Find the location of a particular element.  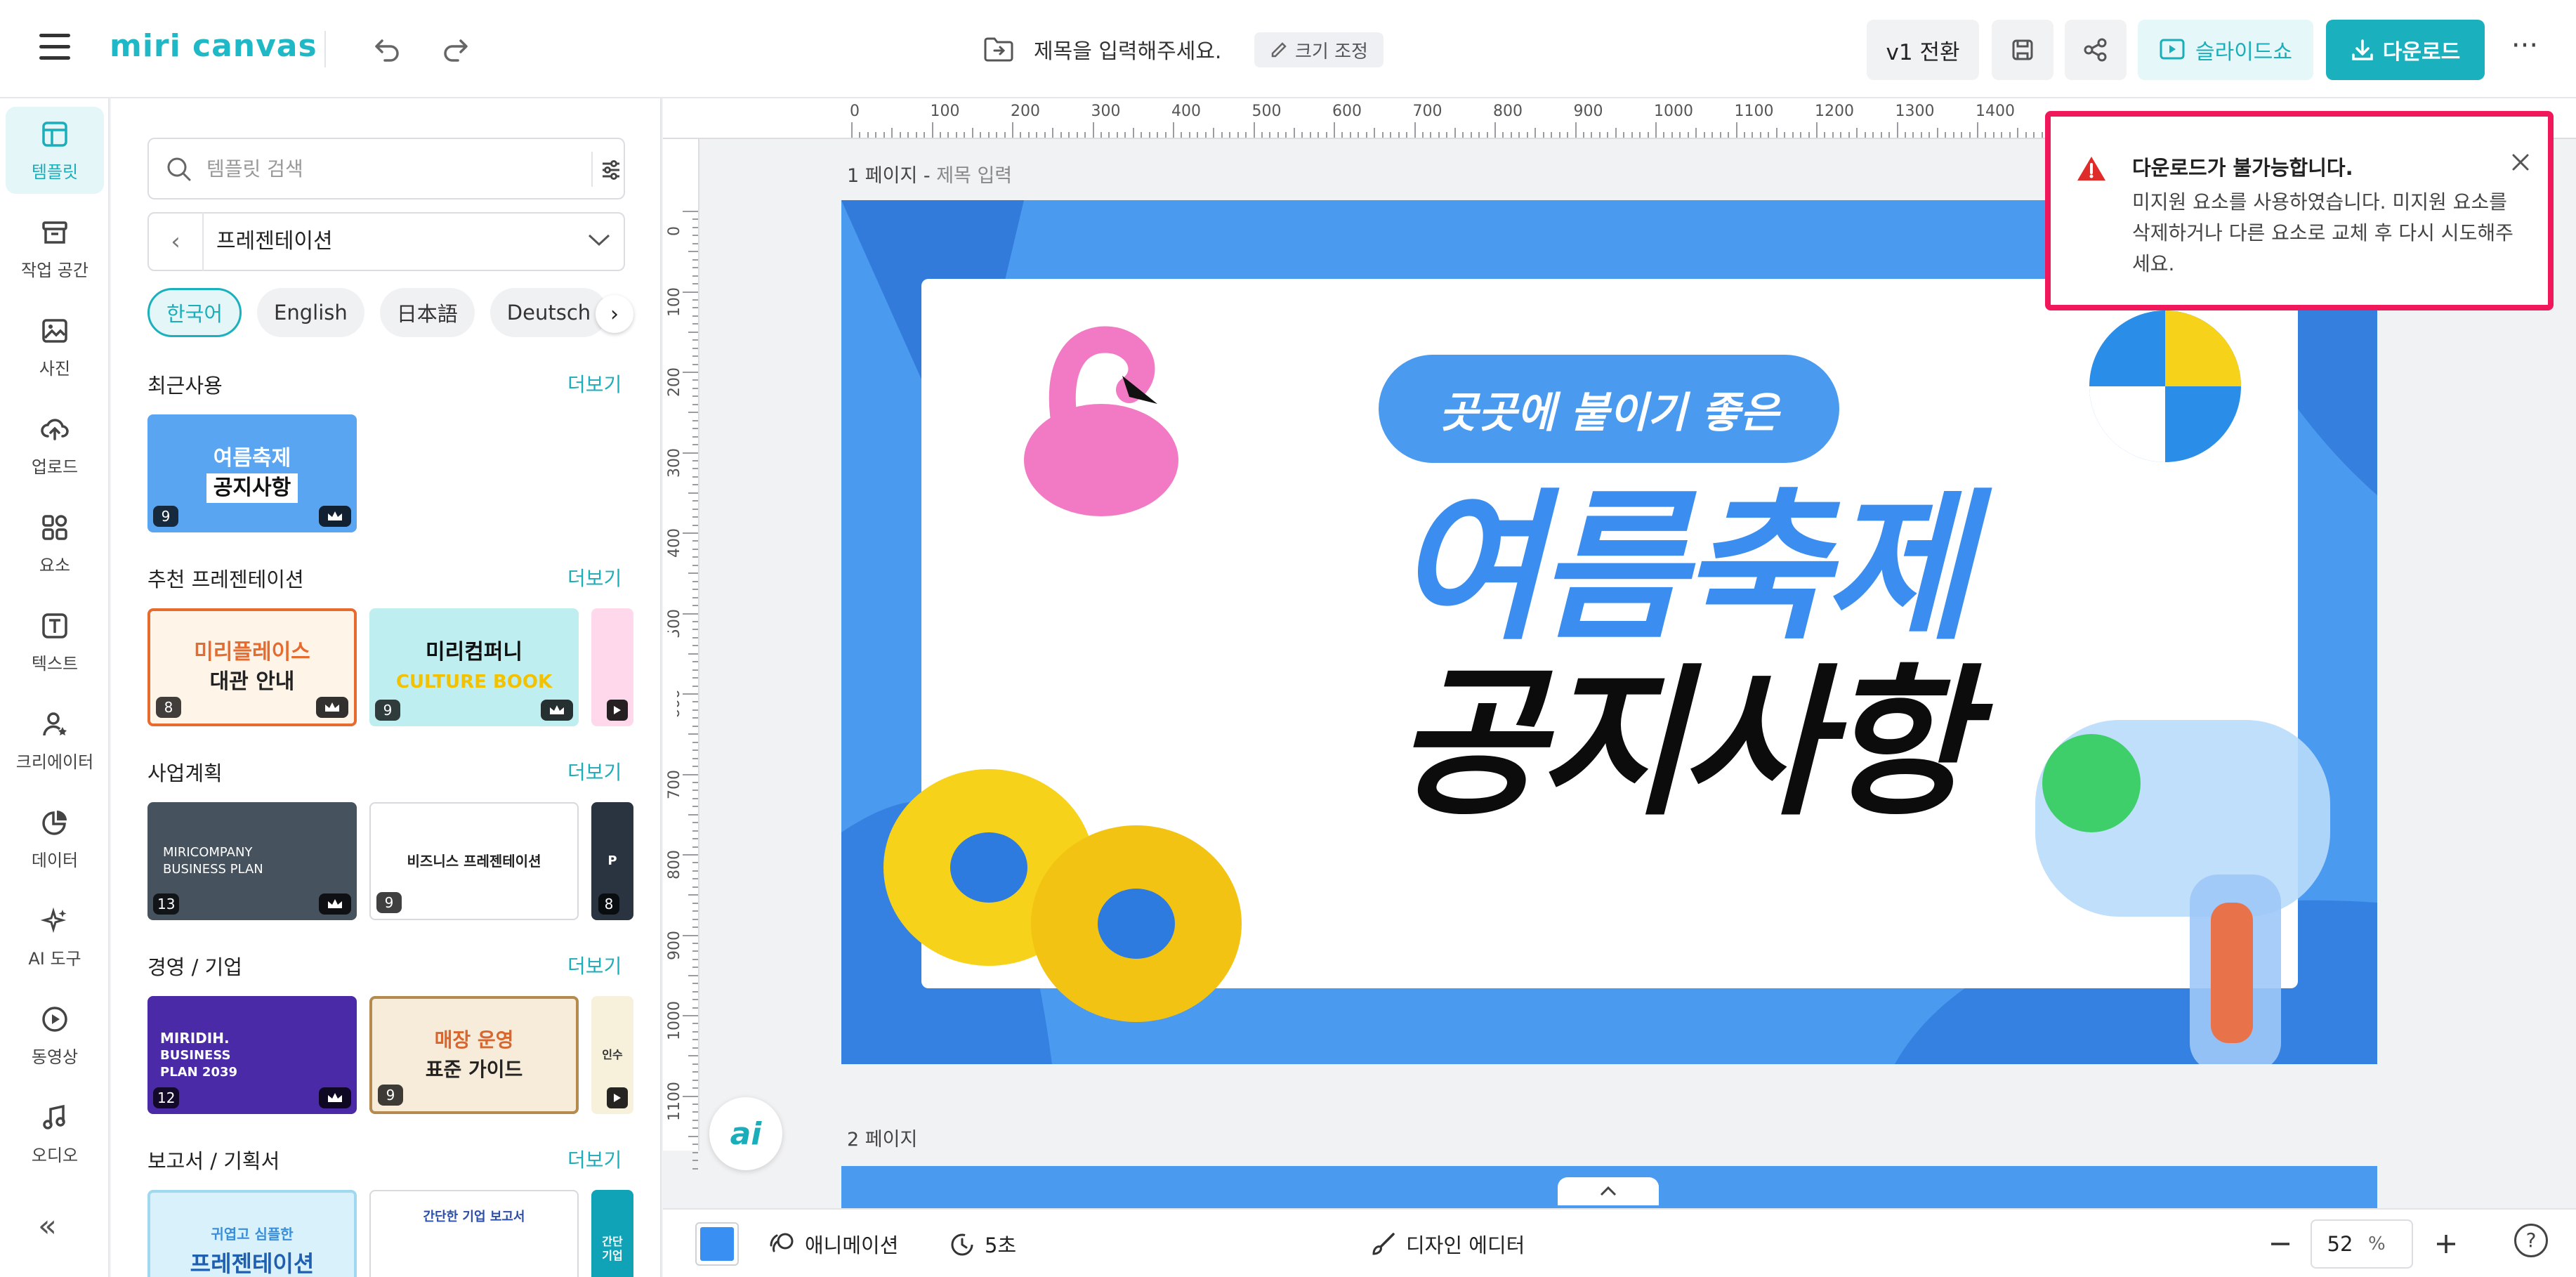

document-title: 제목을 입력해주세요. is located at coordinates (1102, 49).